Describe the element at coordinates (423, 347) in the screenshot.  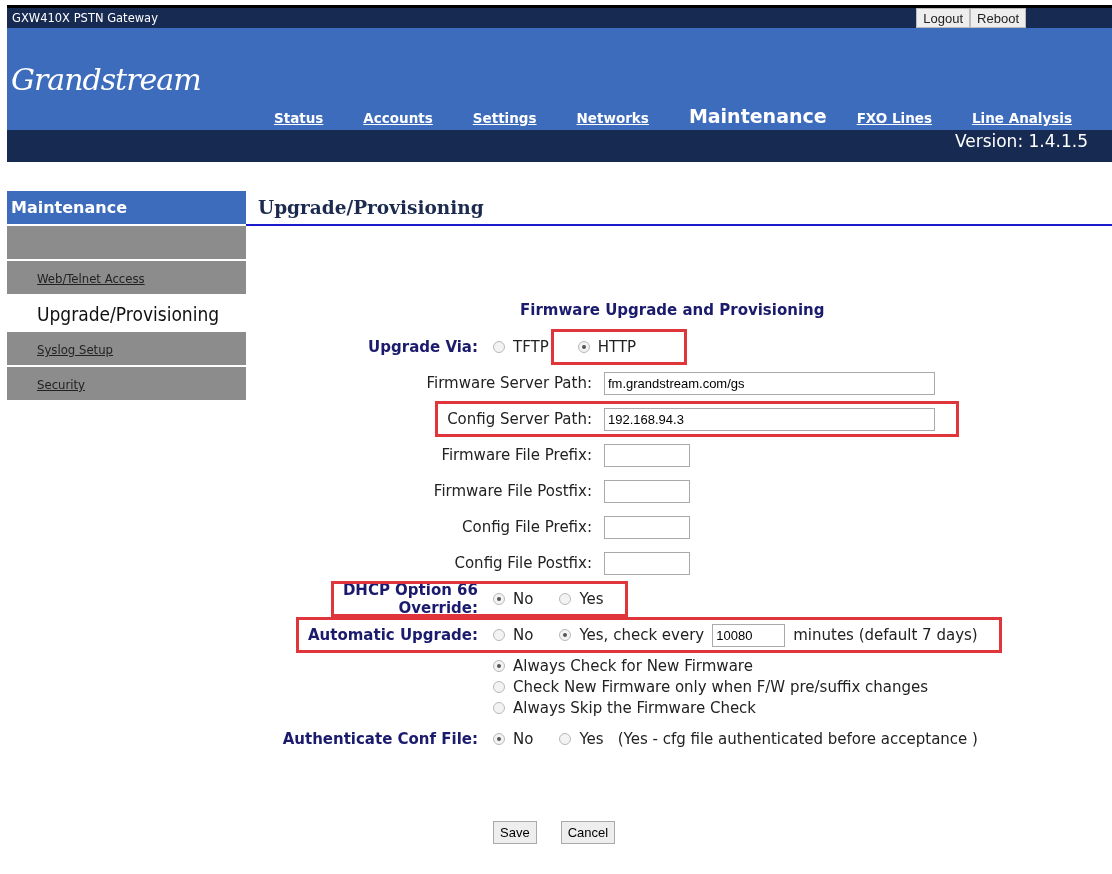
I see `field-label: Upgrade Via:` at that location.